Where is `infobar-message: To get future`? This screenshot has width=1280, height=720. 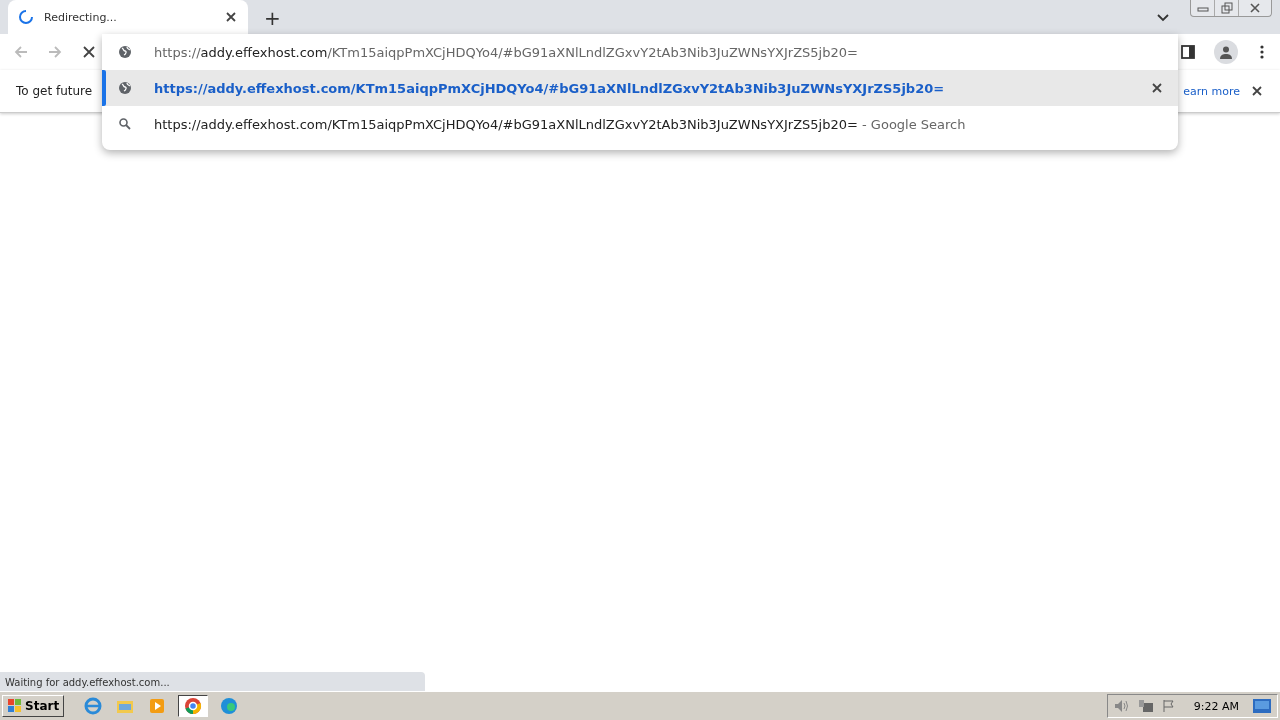
infobar-message: To get future is located at coordinates (54, 91).